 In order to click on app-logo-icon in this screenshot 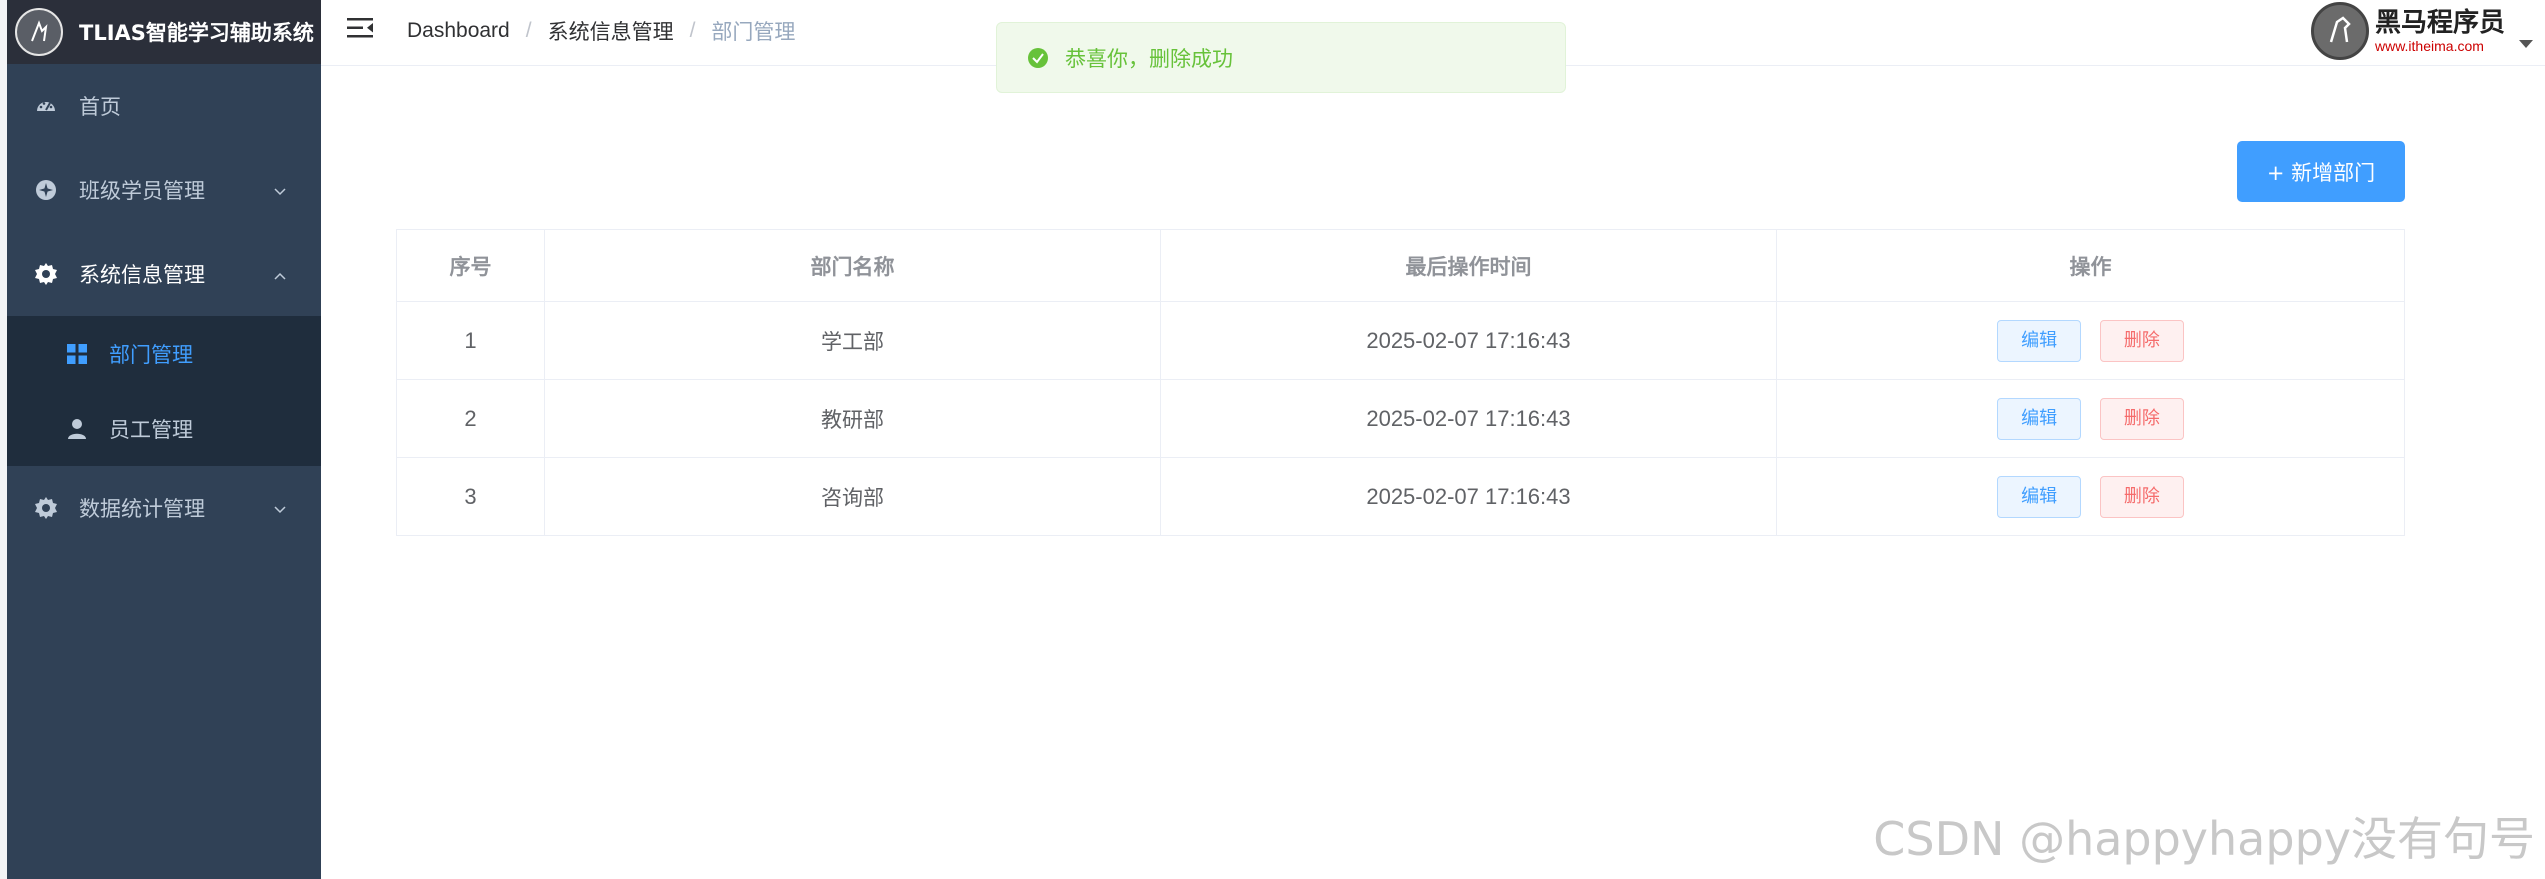, I will do `click(39, 32)`.